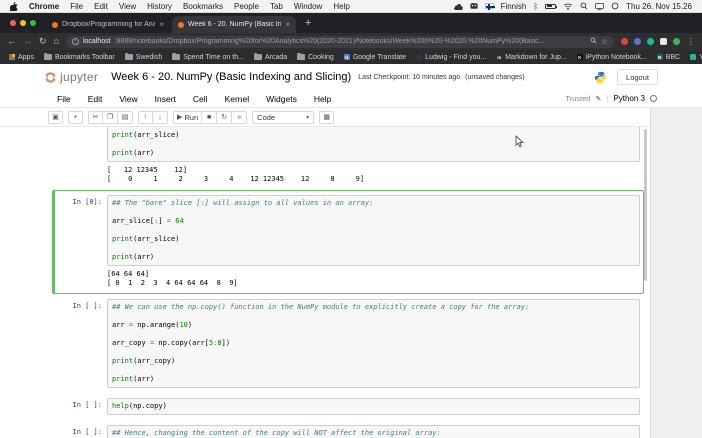 This screenshot has width=702, height=438. What do you see at coordinates (341, 6) in the screenshot?
I see `menubar-item-help: Help` at bounding box center [341, 6].